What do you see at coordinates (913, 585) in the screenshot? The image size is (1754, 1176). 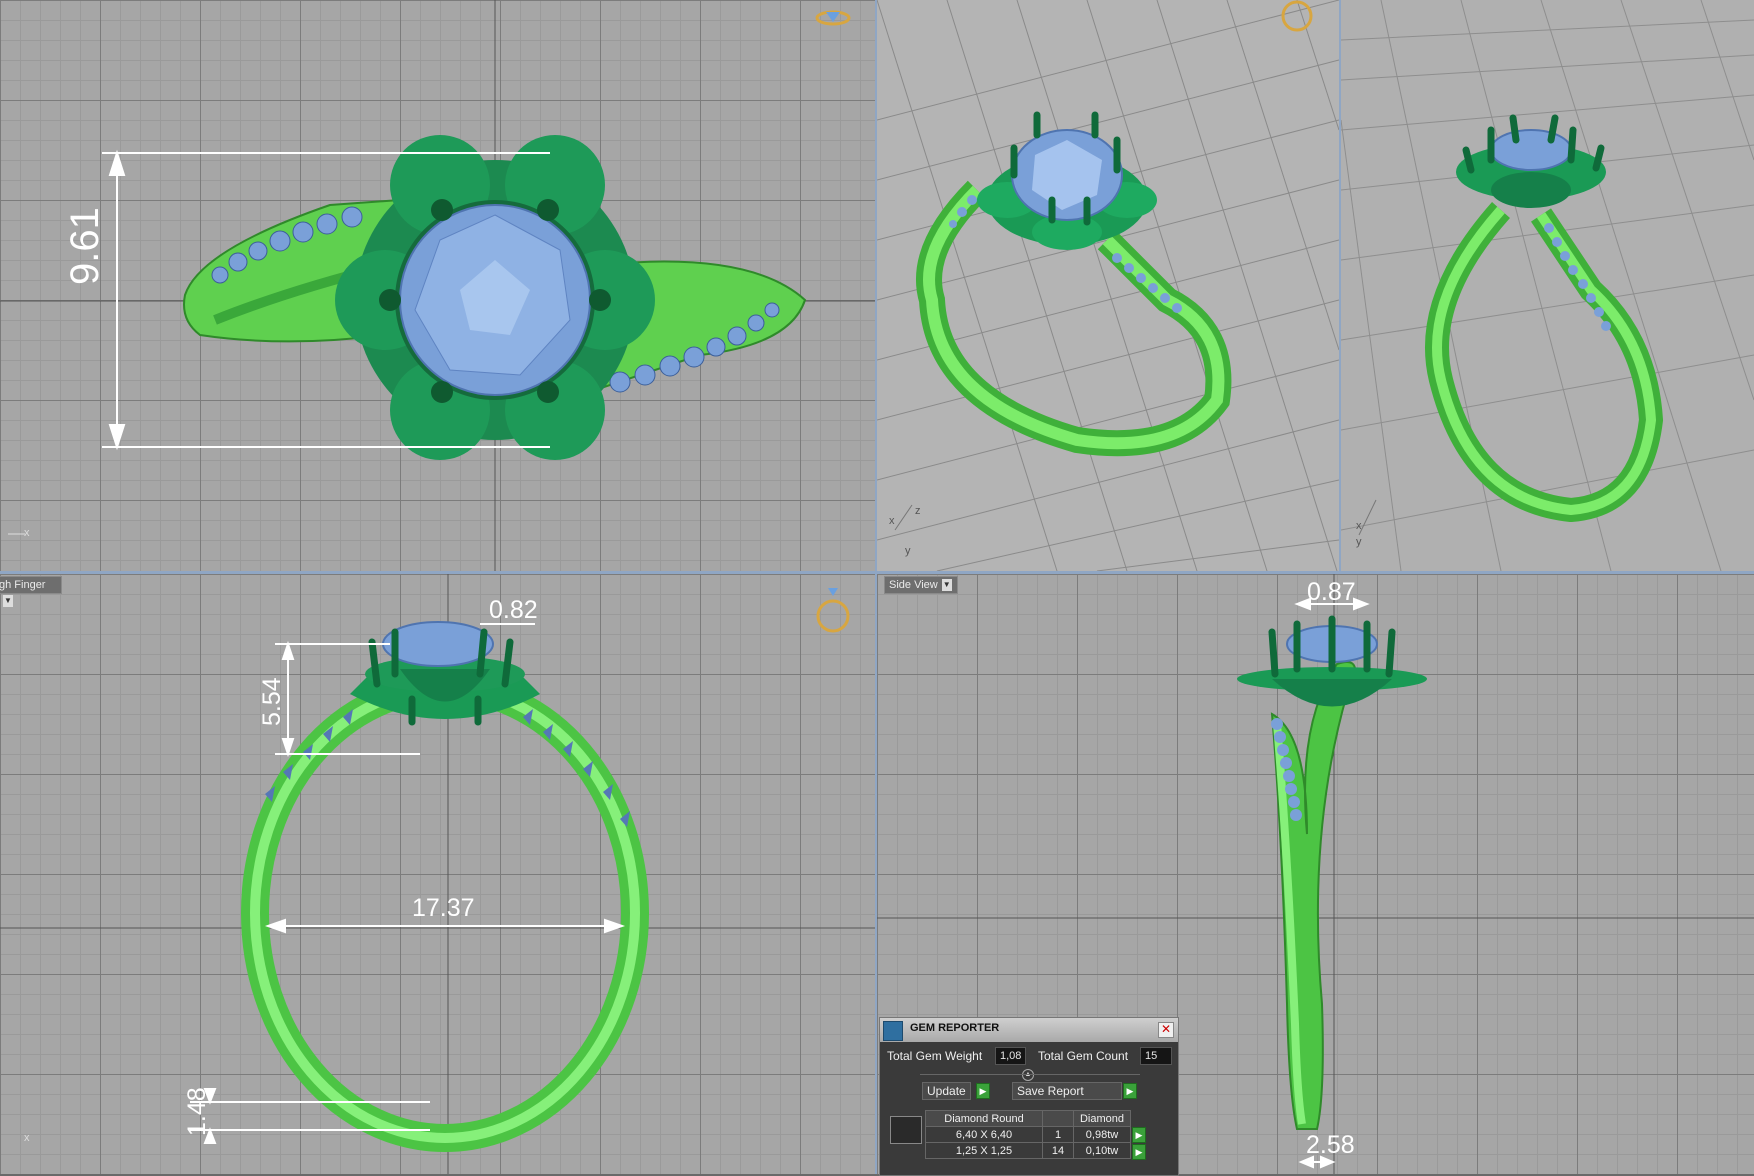 I see `viewport-label-text: Side View` at bounding box center [913, 585].